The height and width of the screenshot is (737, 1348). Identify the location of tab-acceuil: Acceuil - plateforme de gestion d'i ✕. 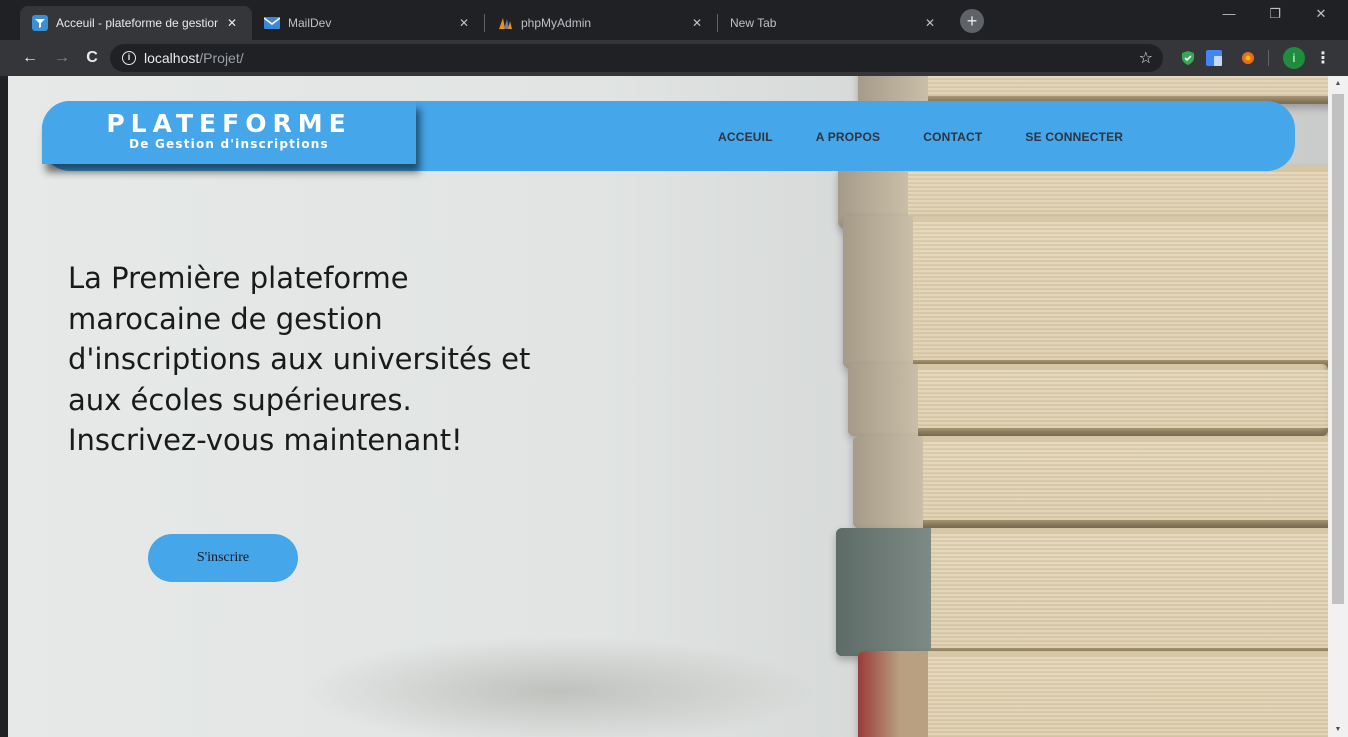
(136, 23).